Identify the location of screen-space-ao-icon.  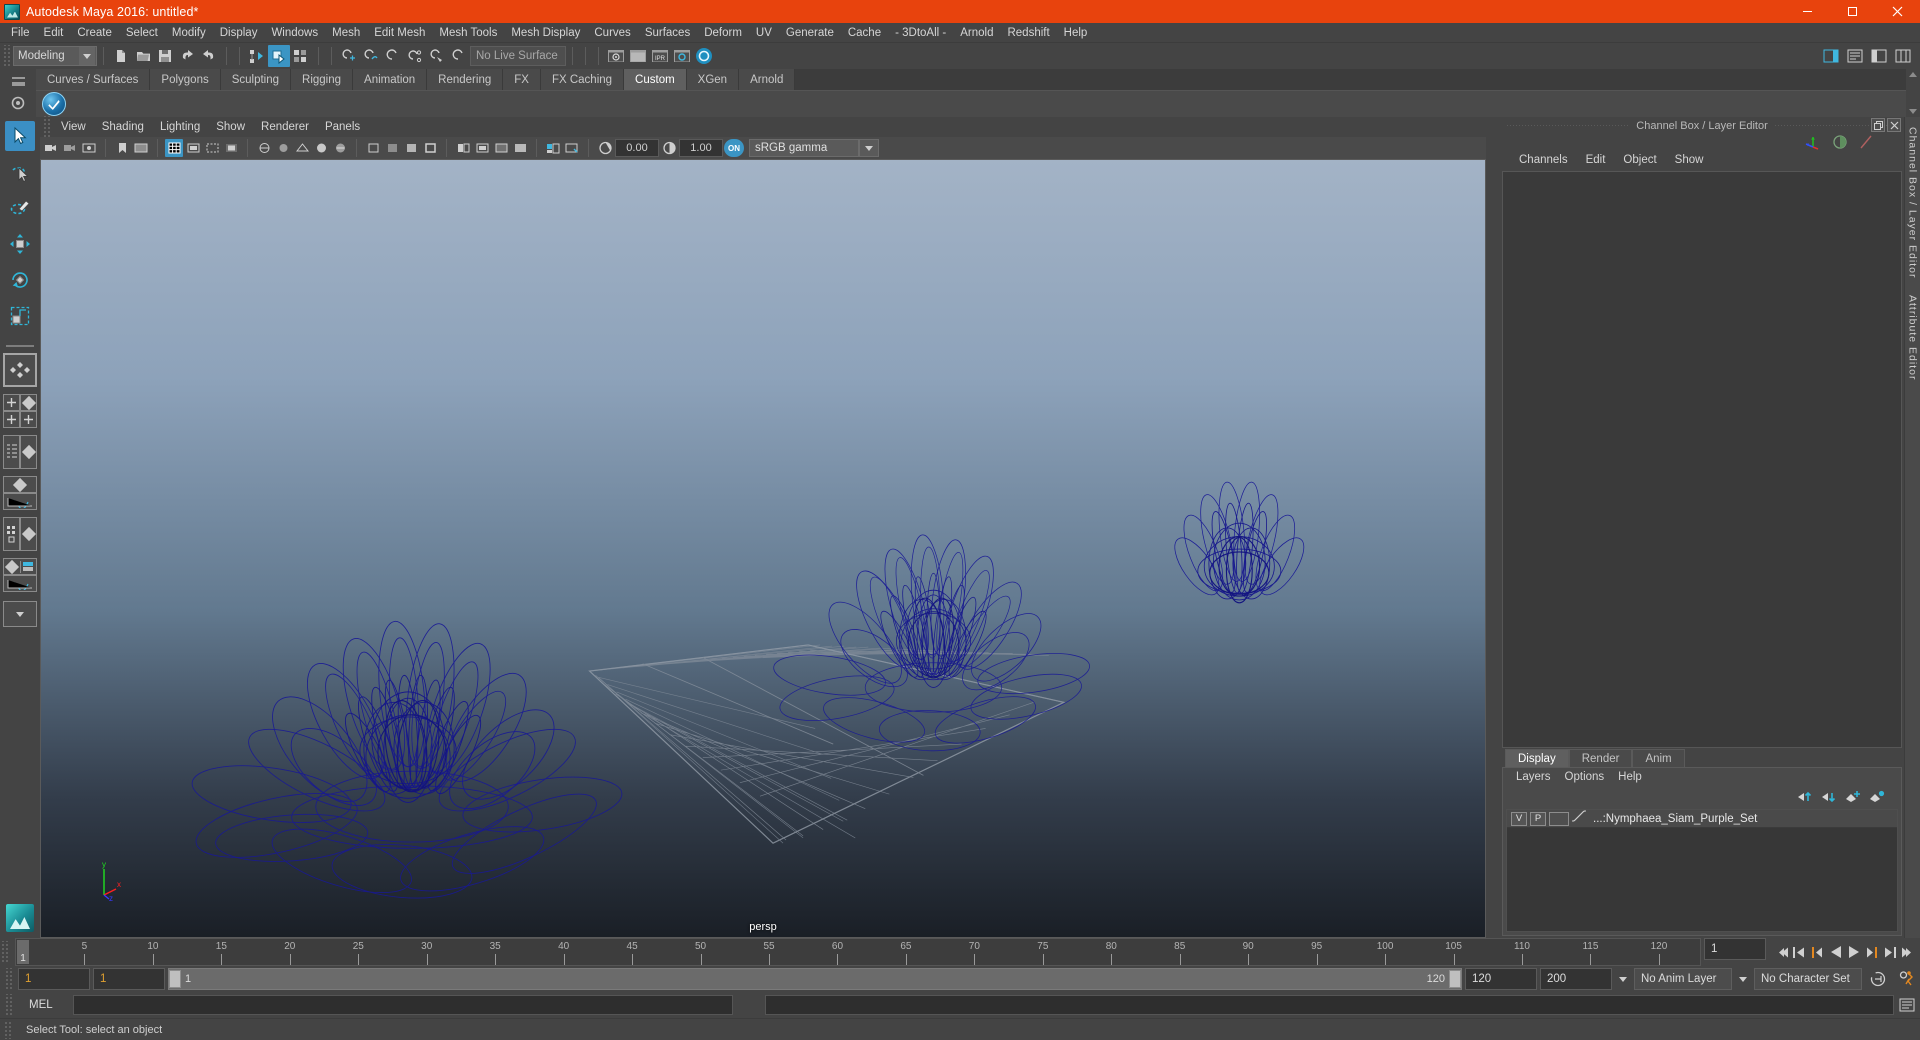
(411, 148).